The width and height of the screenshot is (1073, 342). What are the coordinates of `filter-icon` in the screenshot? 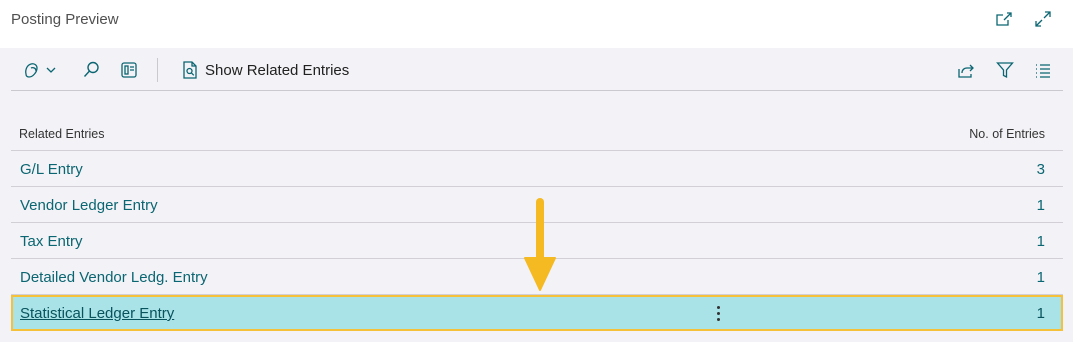 It's located at (1005, 70).